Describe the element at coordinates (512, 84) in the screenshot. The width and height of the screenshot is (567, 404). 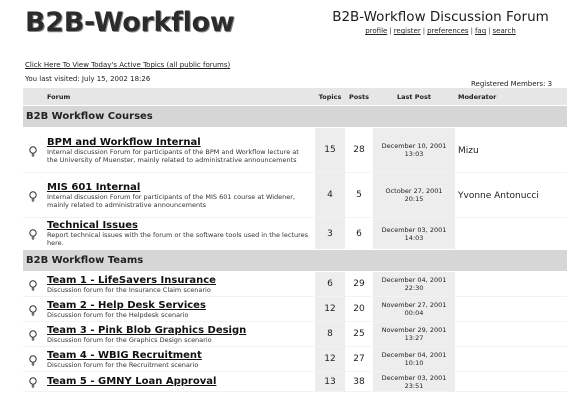
I see `registered-members-text: Registered Members: 3` at that location.